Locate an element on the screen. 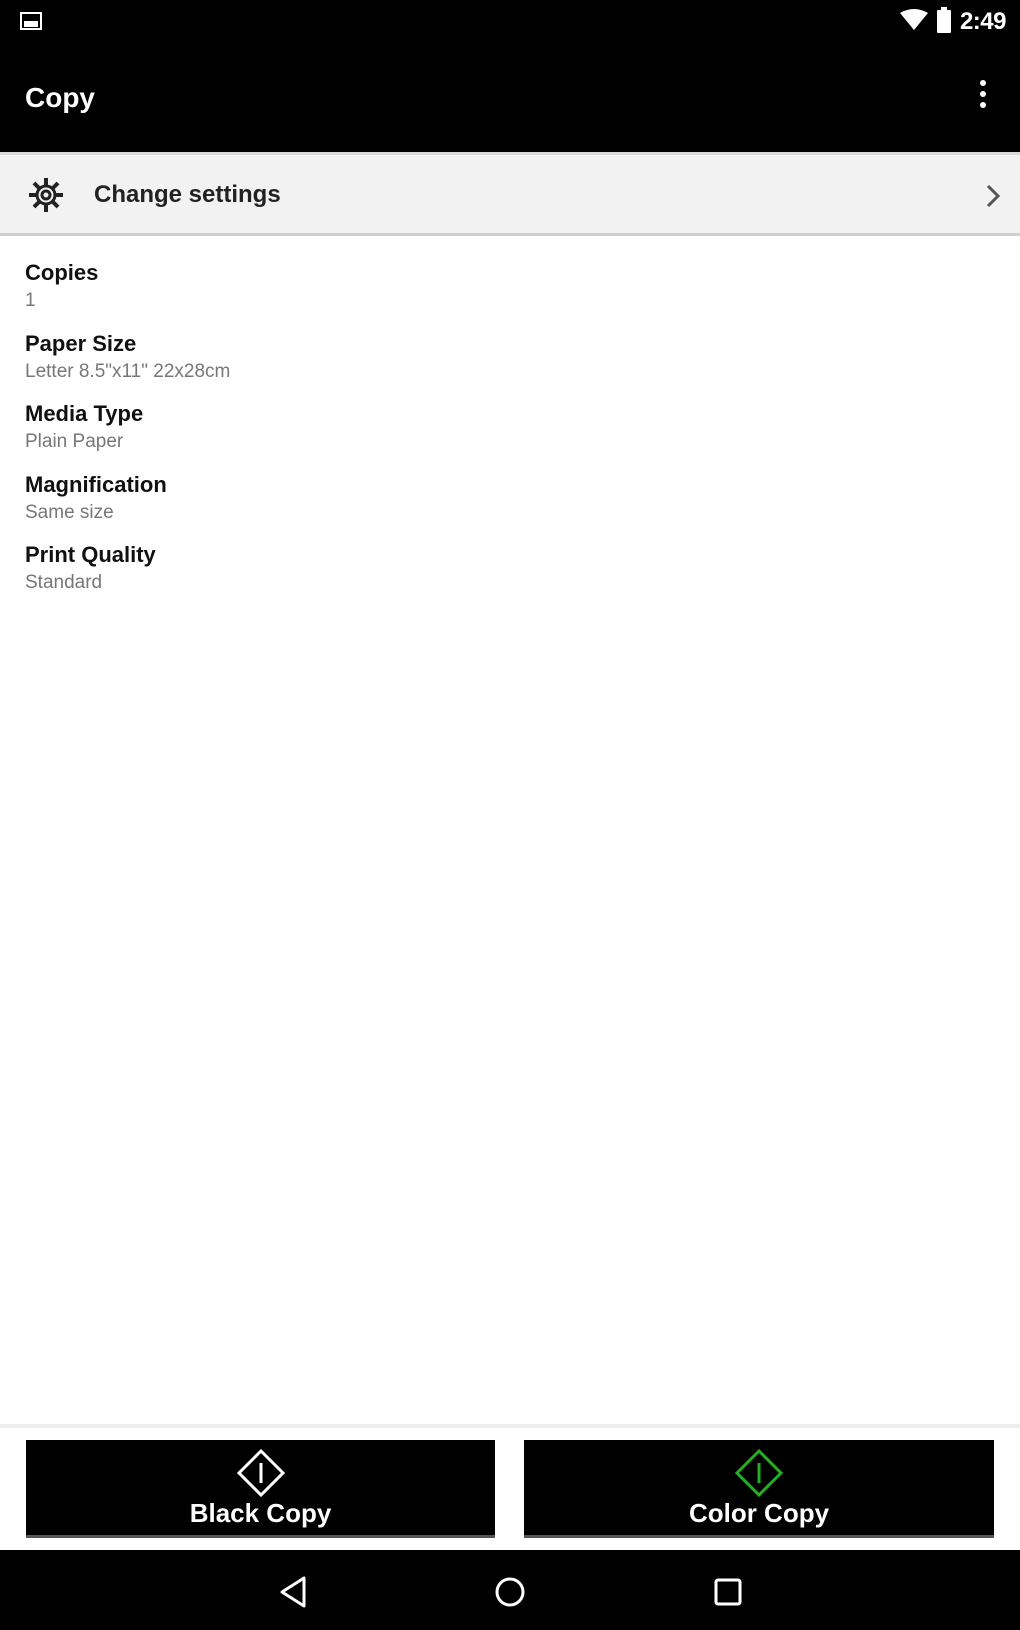 Image resolution: width=1020 pixels, height=1630 pixels. setting-value: Standard is located at coordinates (64, 582).